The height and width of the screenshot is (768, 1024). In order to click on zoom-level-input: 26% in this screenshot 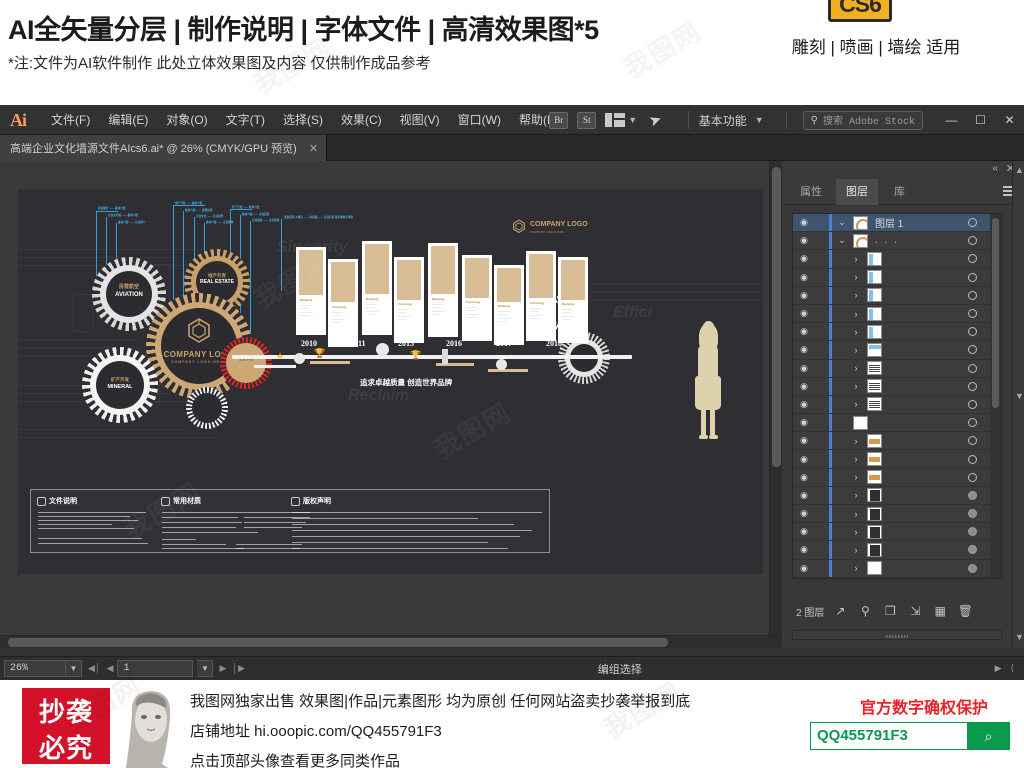, I will do `click(35, 668)`.